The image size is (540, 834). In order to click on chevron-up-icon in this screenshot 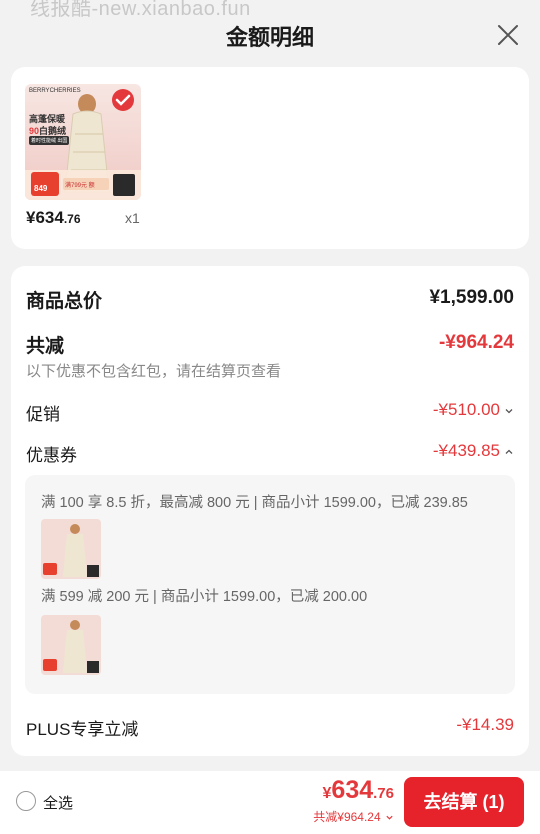, I will do `click(509, 451)`.